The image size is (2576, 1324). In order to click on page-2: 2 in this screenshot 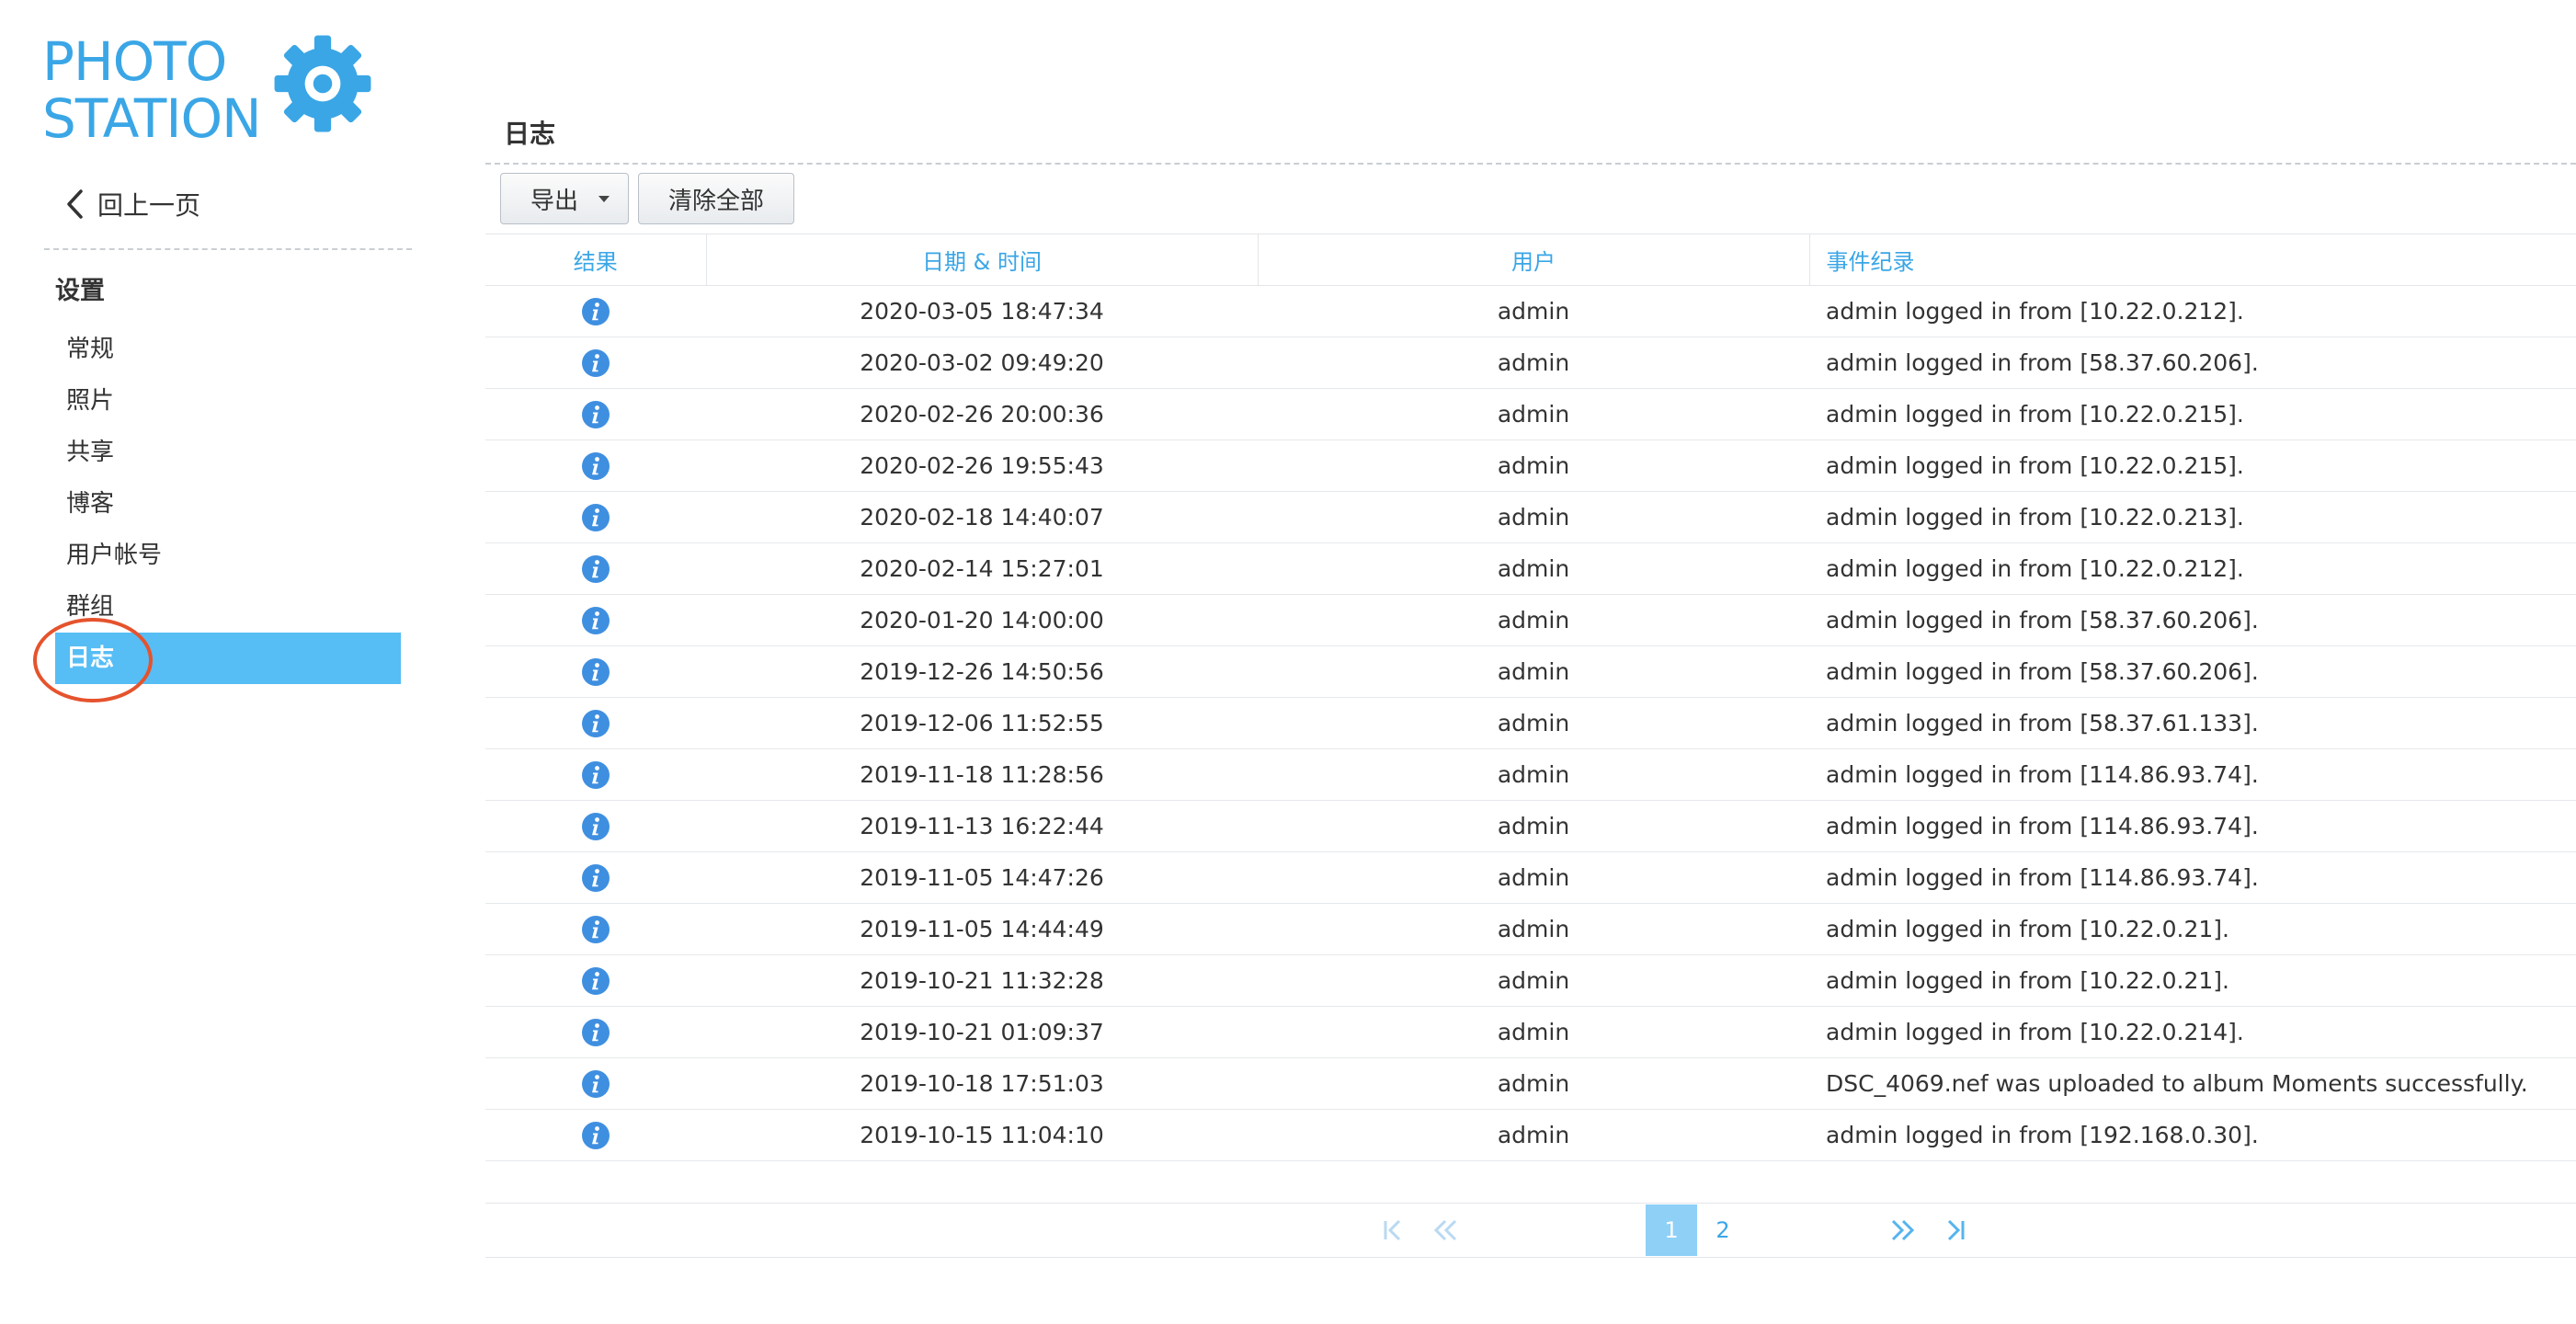, I will do `click(1723, 1230)`.